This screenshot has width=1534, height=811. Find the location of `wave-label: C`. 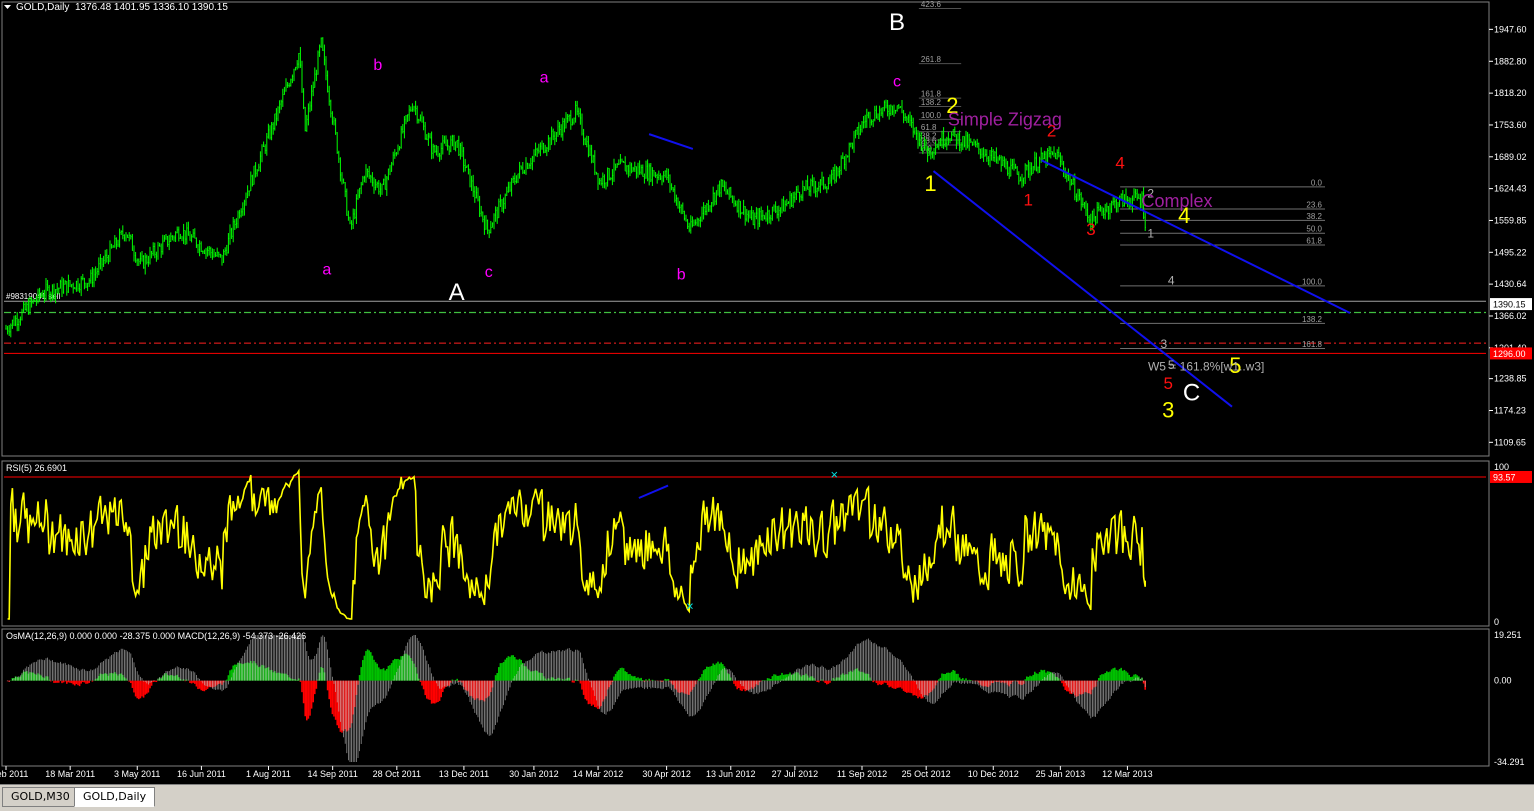

wave-label: C is located at coordinates (1191, 392).